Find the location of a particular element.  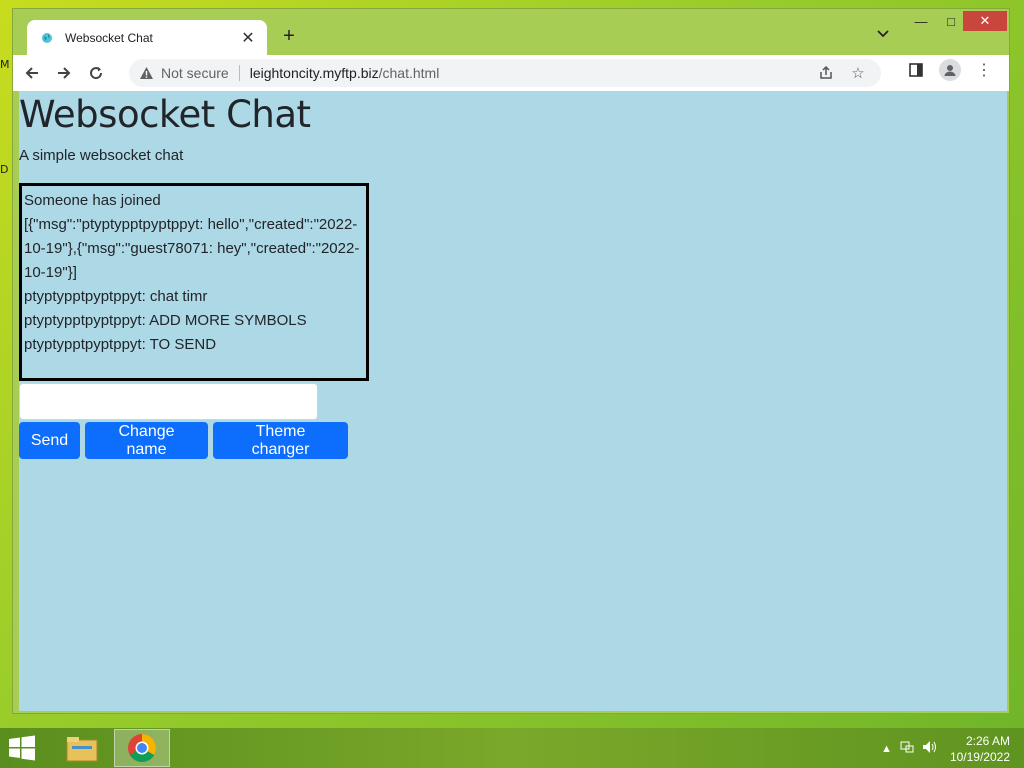

taskbar: ▲ 2:26 AM 10/19/2022 is located at coordinates (512, 748).